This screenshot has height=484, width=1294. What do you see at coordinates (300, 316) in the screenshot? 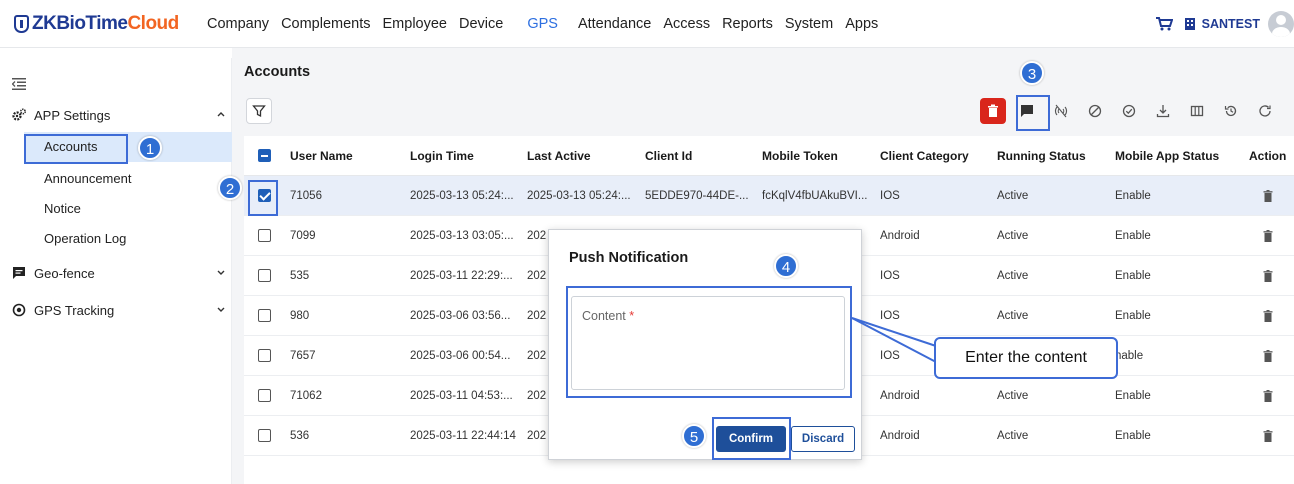
I see `cell-user: 980` at bounding box center [300, 316].